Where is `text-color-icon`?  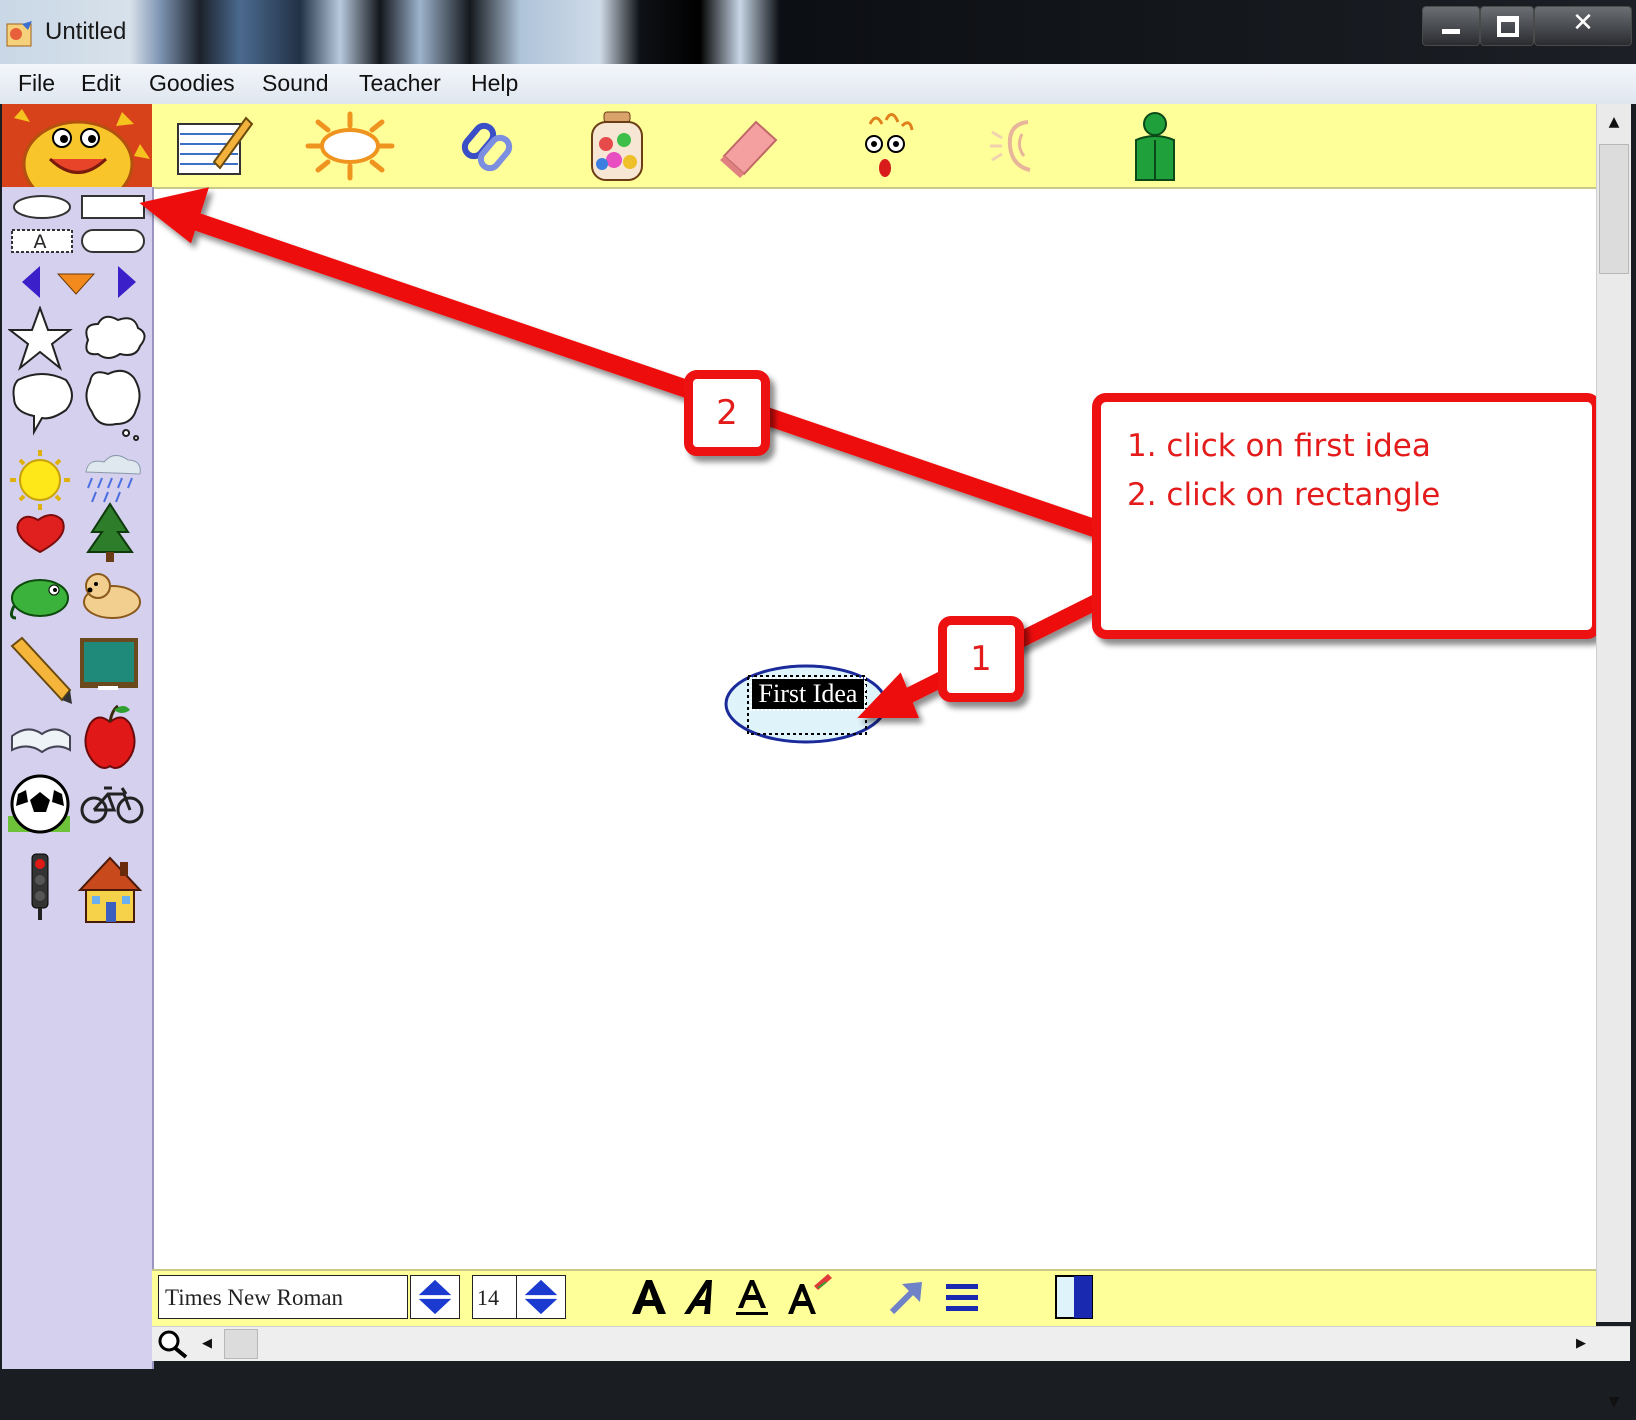 text-color-icon is located at coordinates (809, 1295).